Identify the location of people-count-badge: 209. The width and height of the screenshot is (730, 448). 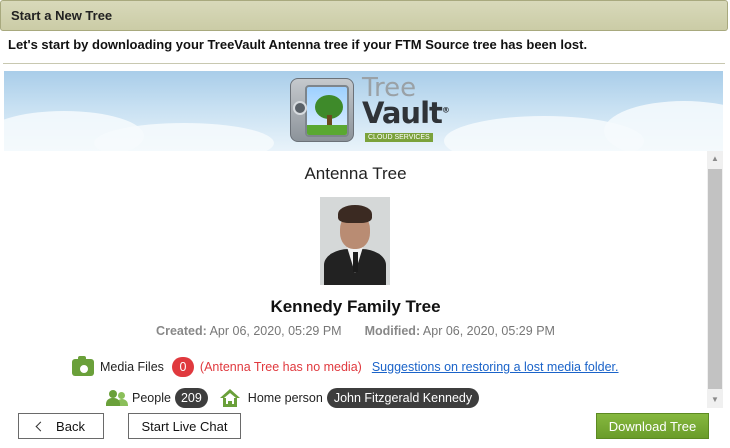
(191, 398).